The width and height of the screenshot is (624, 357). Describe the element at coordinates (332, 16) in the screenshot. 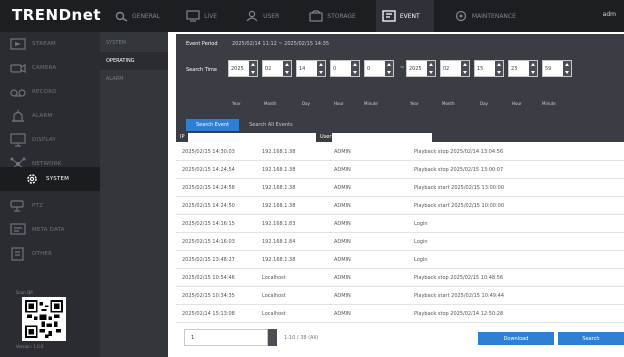

I see `tab-storage: STORAGE` at that location.